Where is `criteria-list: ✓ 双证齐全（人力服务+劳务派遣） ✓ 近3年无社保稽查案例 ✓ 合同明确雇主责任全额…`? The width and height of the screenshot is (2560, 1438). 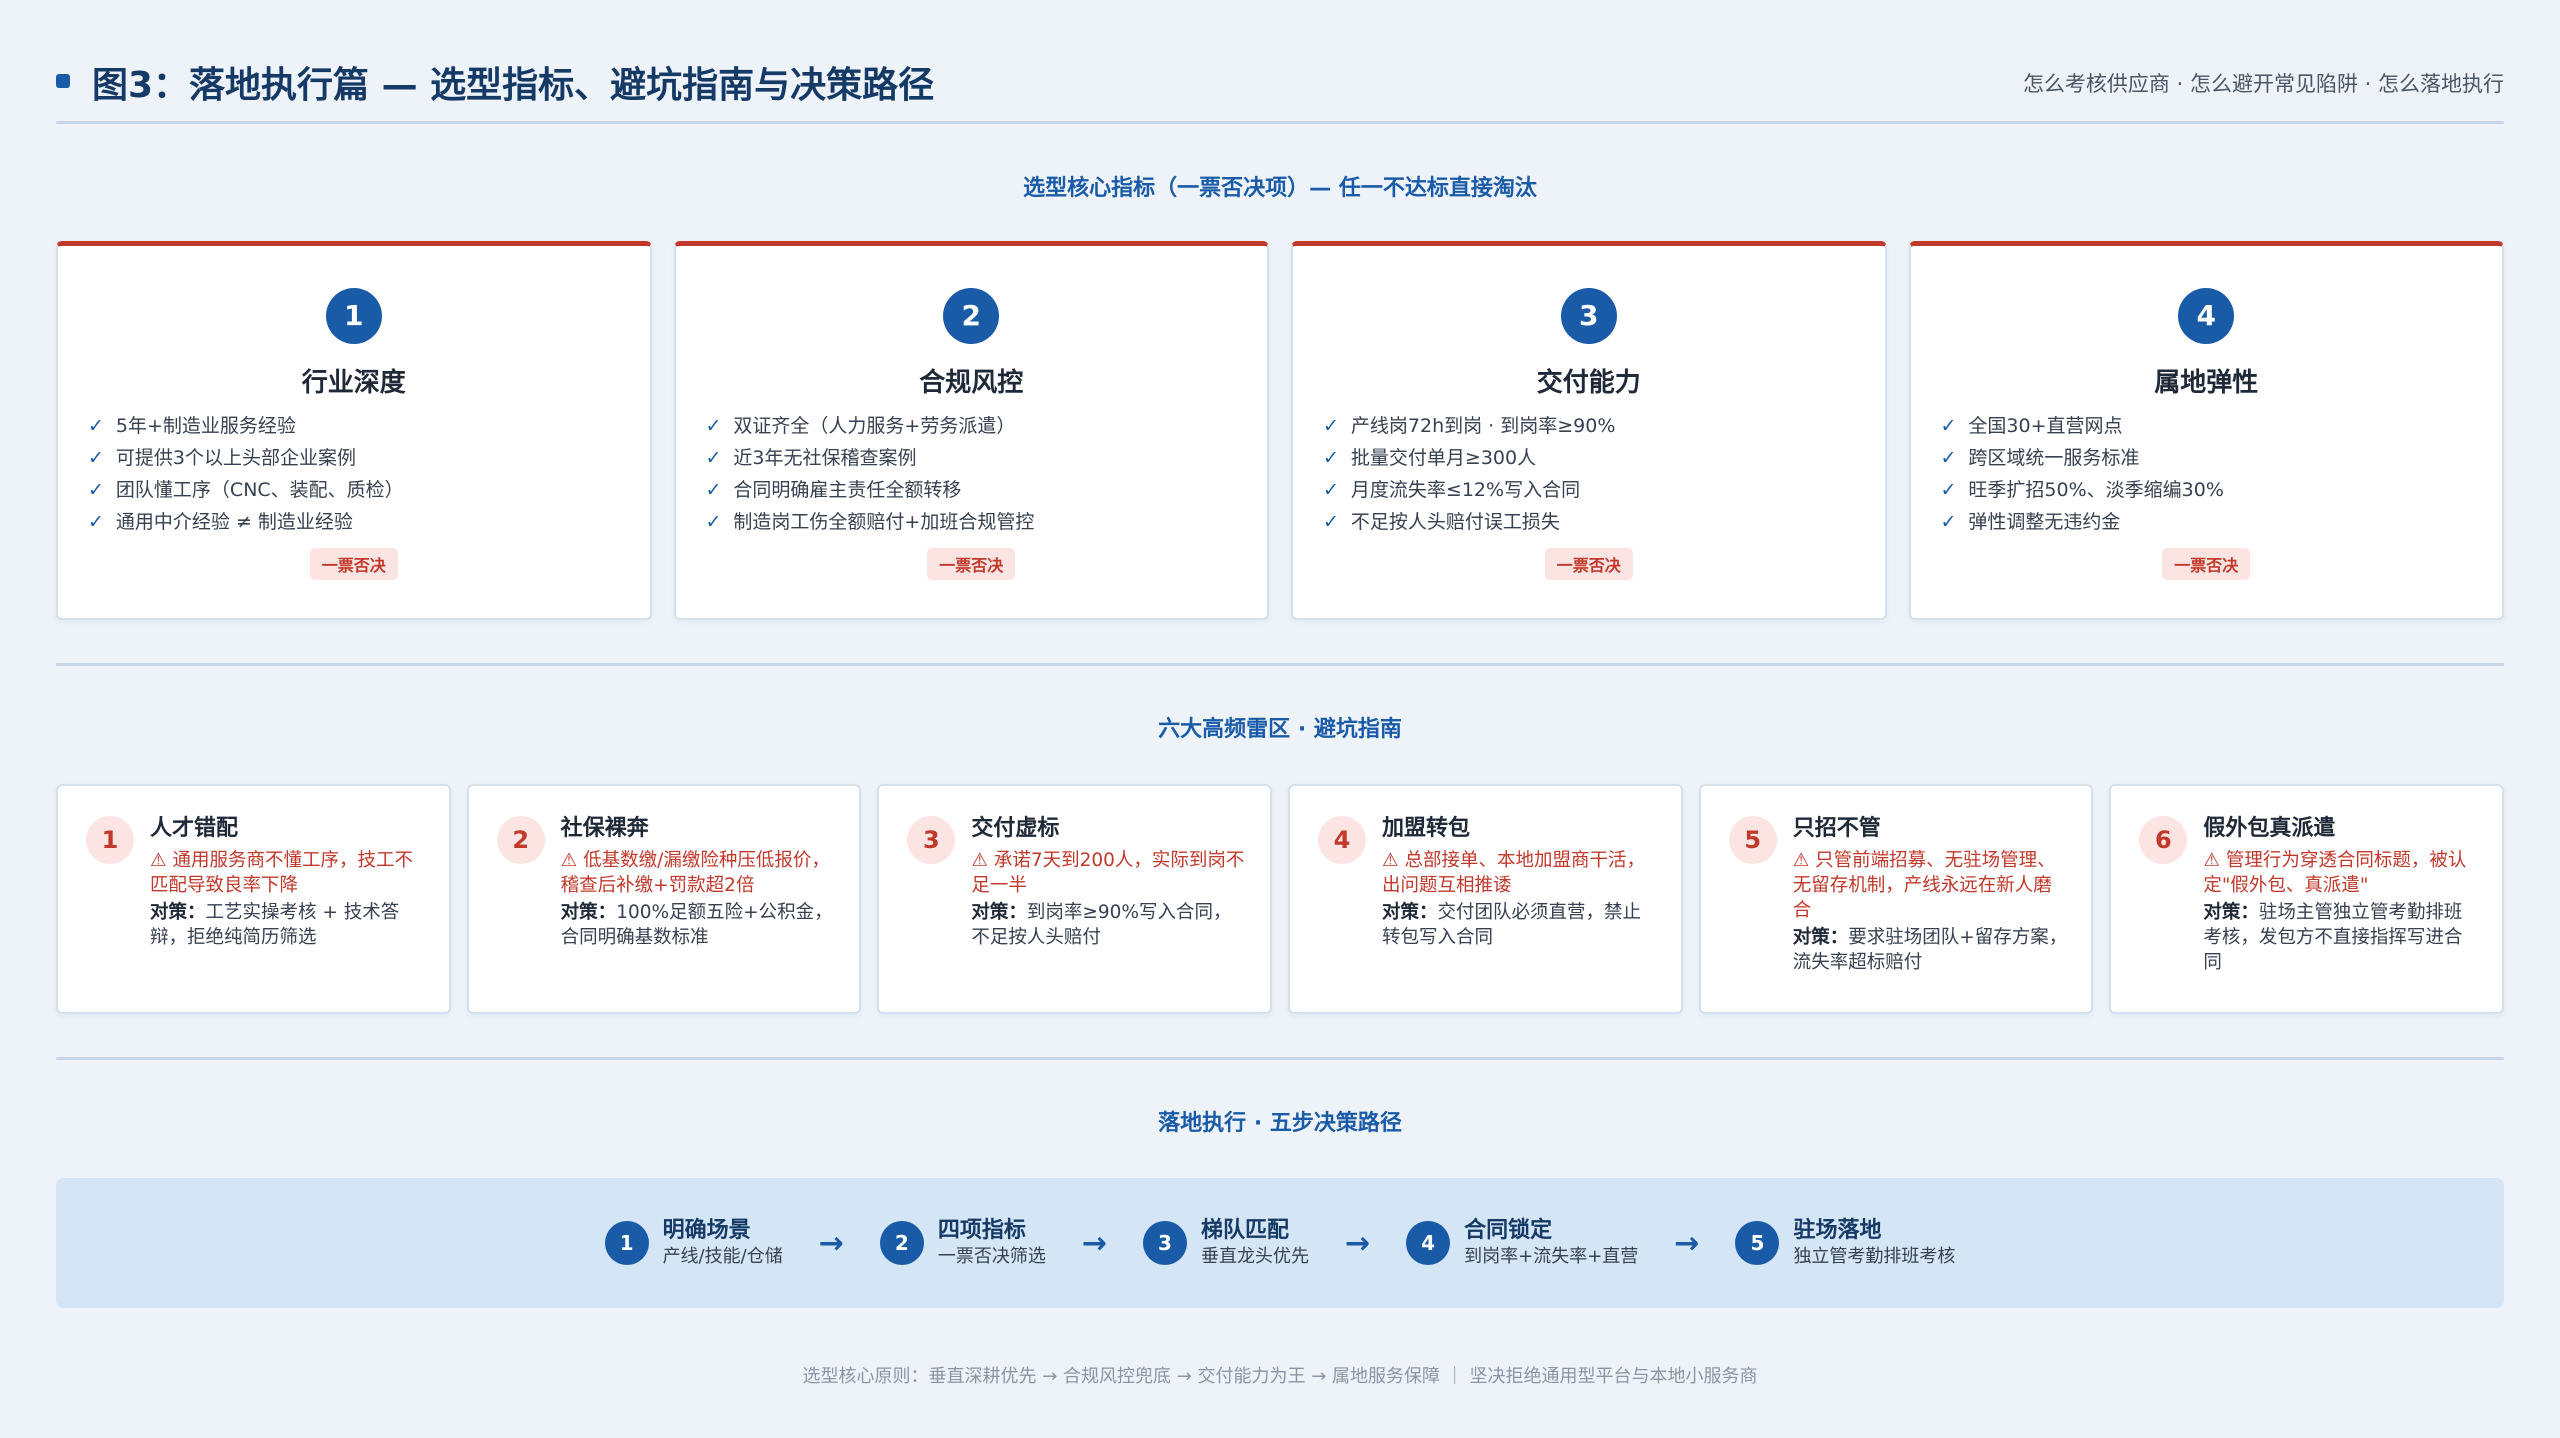
criteria-list: ✓ 双证齐全（人力服务+劳务派遣） ✓ 近3年无社保稽查案例 ✓ 合同明确雇主责任全额… is located at coordinates (977, 474).